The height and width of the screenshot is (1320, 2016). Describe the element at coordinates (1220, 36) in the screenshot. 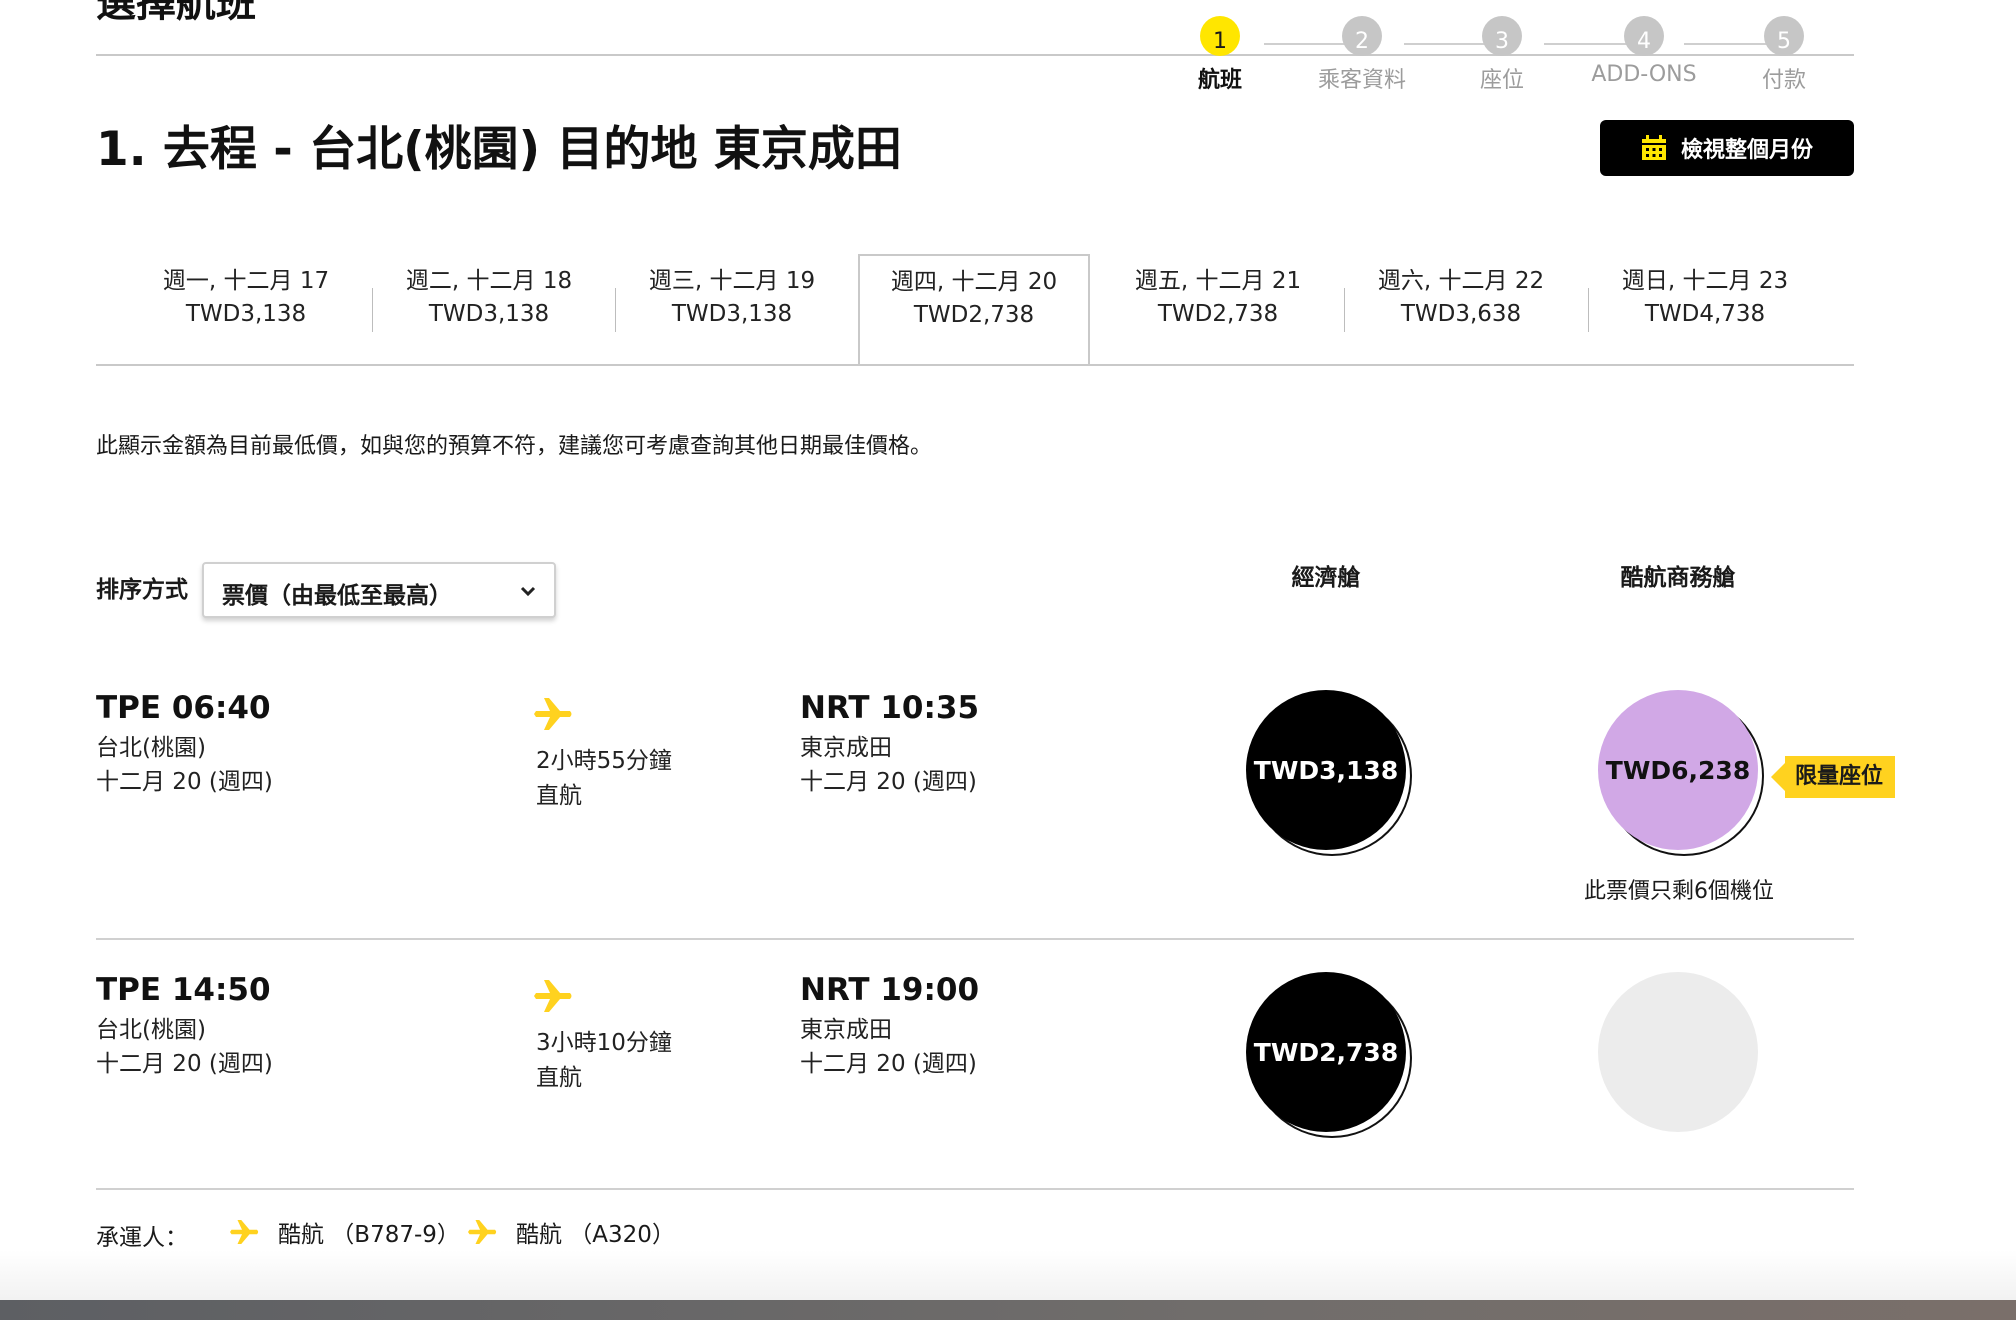

I see `step-1-circle: 1` at that location.